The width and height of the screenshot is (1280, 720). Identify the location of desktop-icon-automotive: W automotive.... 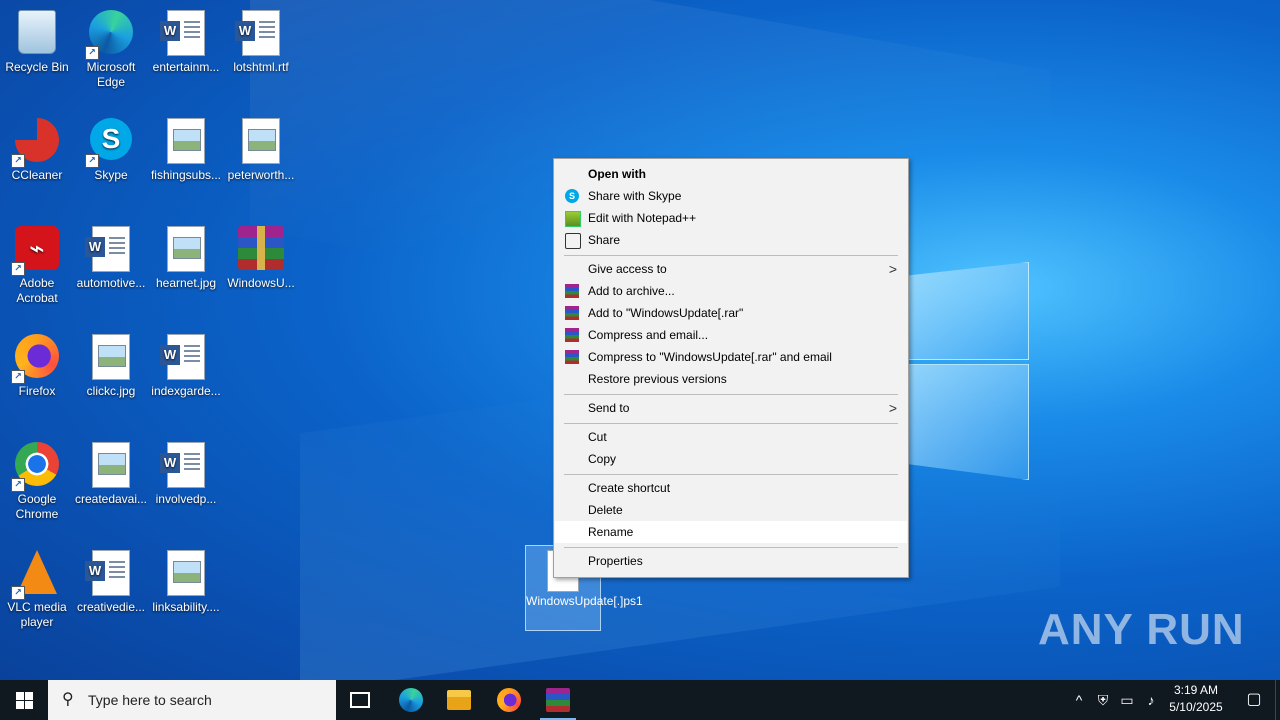
(111, 256).